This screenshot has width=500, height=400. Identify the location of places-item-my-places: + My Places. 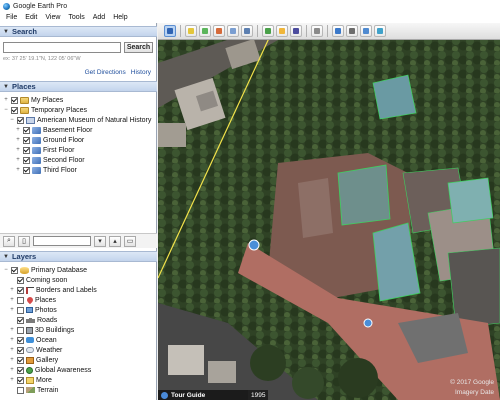
(33, 100).